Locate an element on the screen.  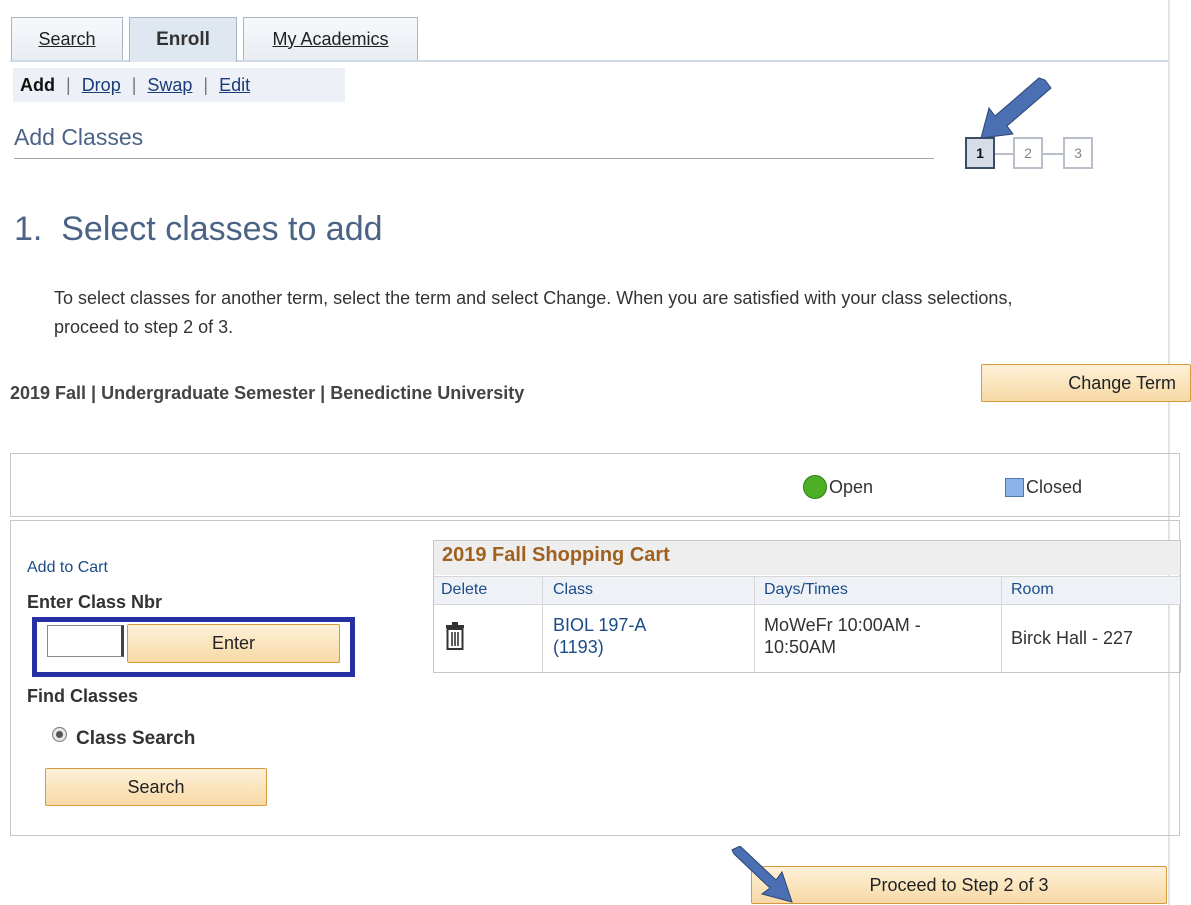
enroll-subnav: Add | Drop | Swap | Edit is located at coordinates (179, 85).